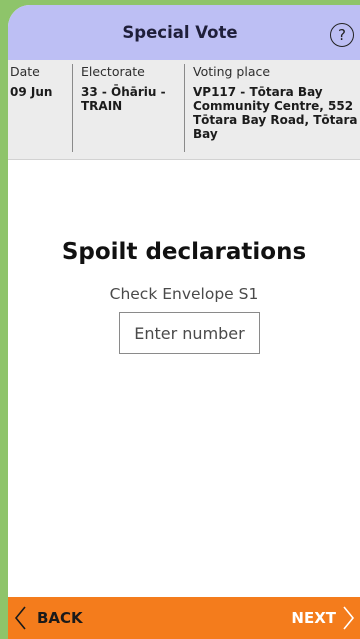 The image size is (360, 639). I want to click on help-glyph: ?, so click(342, 35).